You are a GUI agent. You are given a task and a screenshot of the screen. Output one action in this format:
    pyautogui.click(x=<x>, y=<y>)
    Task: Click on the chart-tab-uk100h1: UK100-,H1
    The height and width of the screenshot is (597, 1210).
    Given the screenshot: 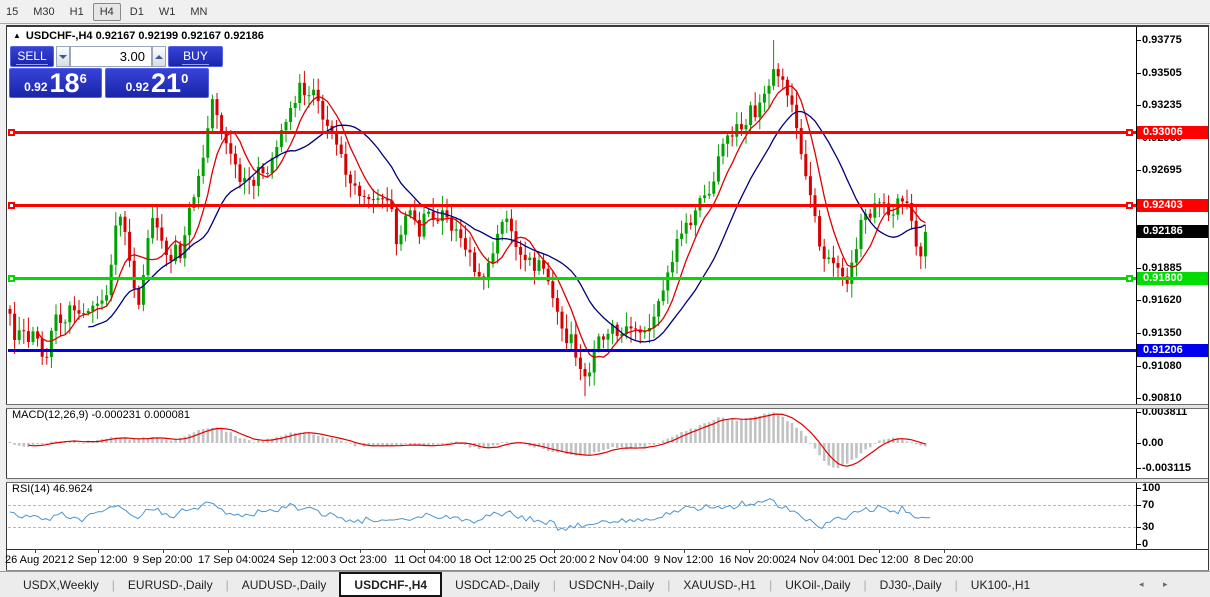 What is the action you would take?
    pyautogui.click(x=1000, y=584)
    